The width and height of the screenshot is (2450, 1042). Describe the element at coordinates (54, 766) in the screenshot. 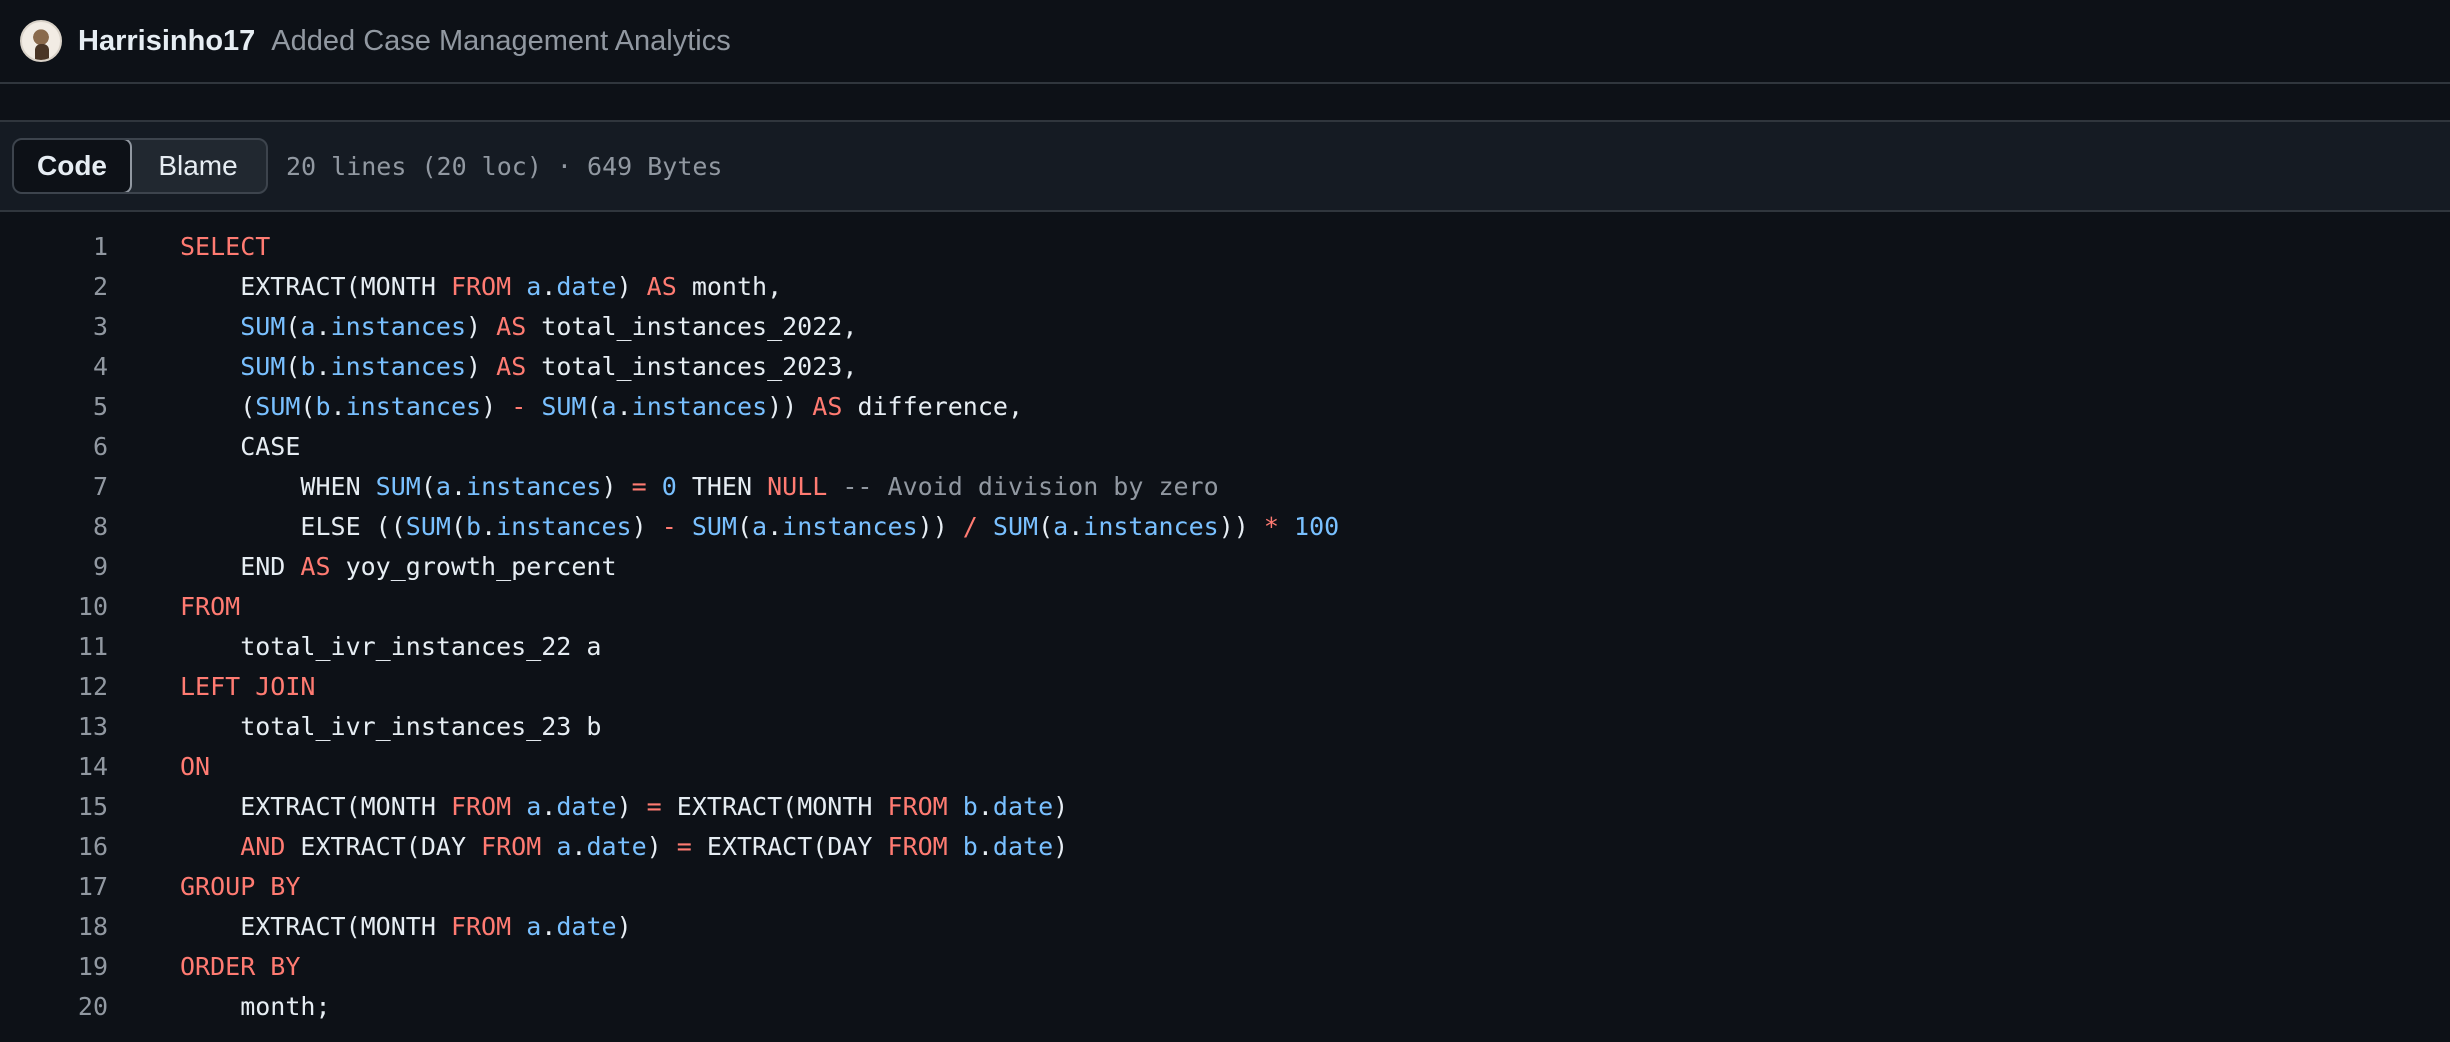

I see `line-number: 14` at that location.